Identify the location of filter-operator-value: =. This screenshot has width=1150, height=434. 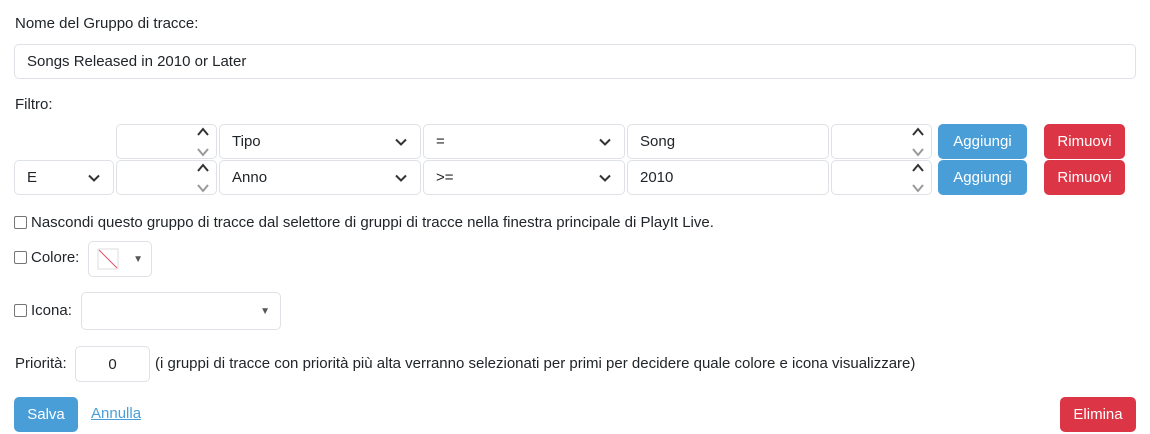
(440, 141).